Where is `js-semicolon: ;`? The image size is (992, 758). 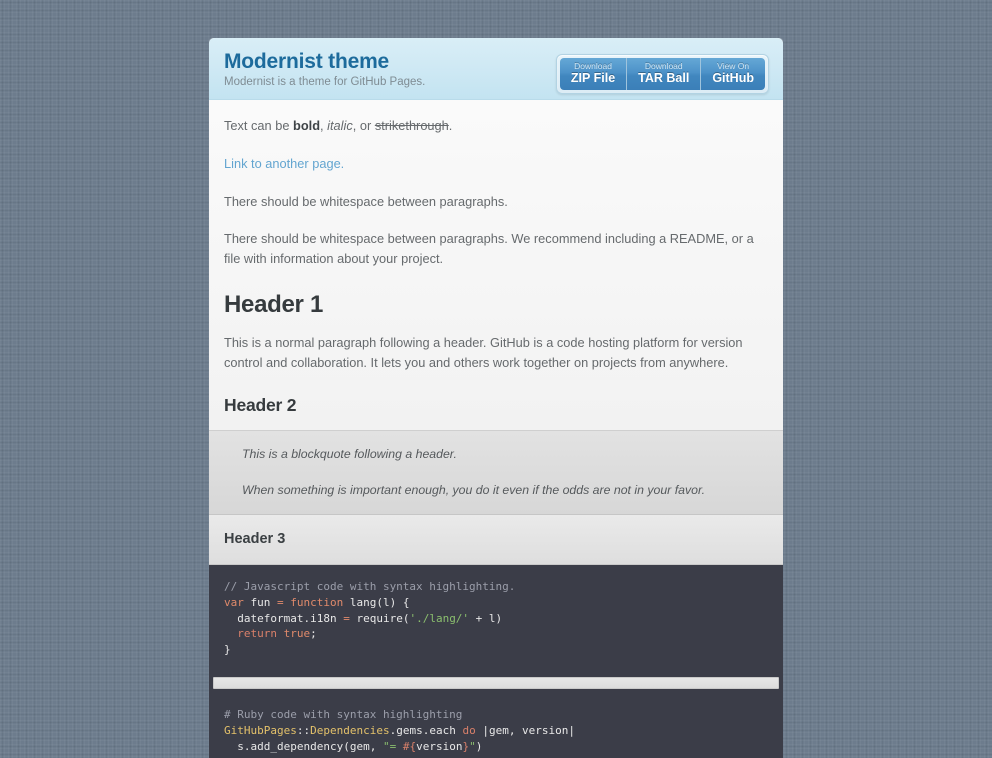
js-semicolon: ; is located at coordinates (313, 634).